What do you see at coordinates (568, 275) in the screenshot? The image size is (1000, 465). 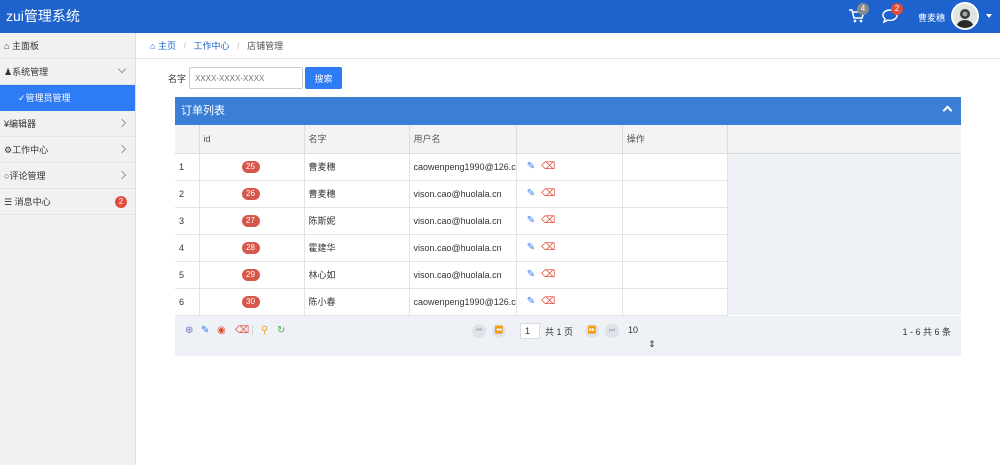 I see `table-row: 5 29 林心如 vison.cao@huolala.cn ✎ ⌫` at bounding box center [568, 275].